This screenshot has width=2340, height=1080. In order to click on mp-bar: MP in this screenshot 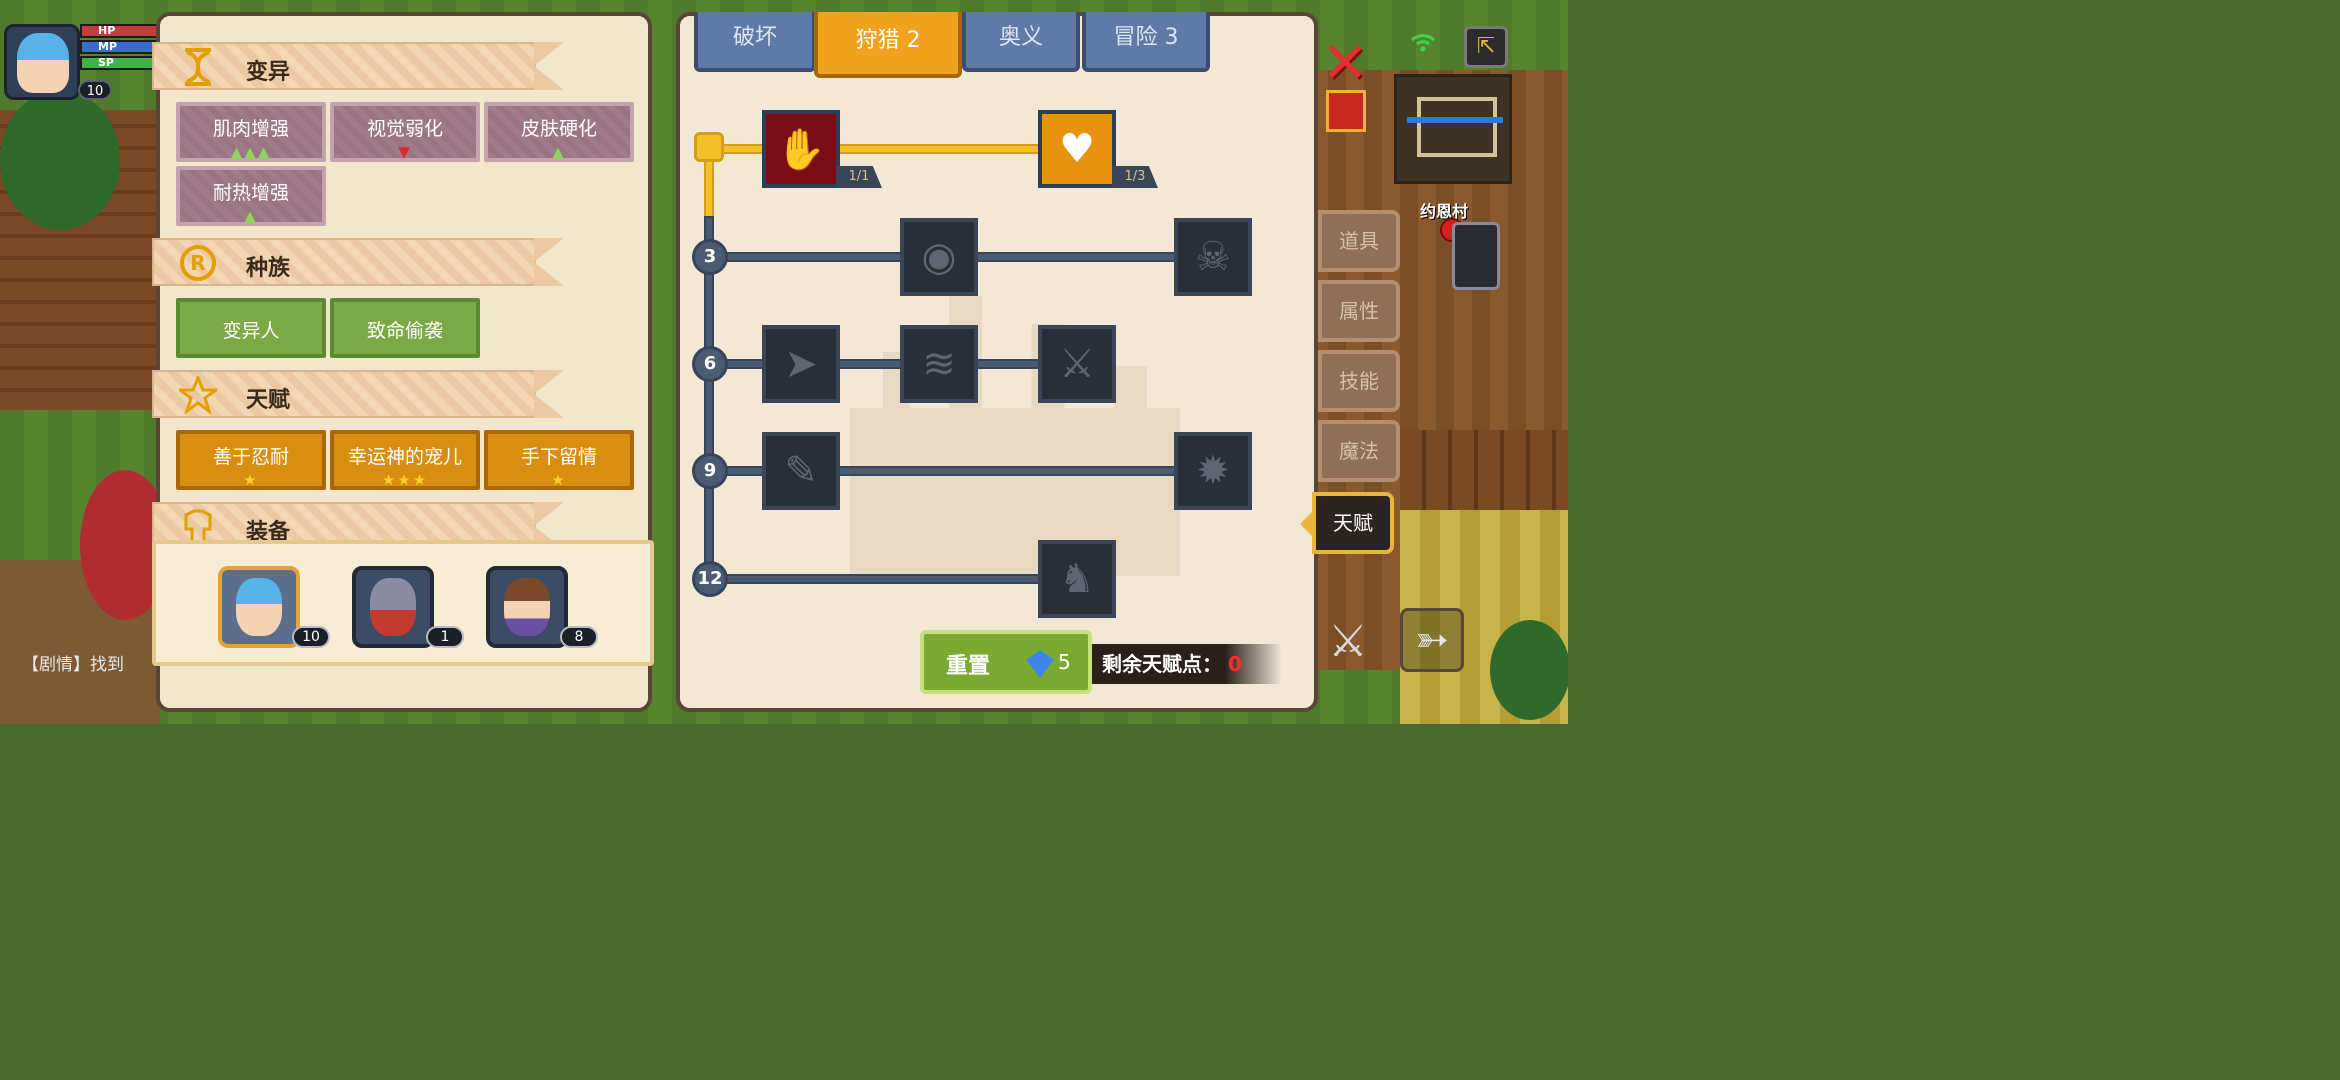, I will do `click(120, 47)`.